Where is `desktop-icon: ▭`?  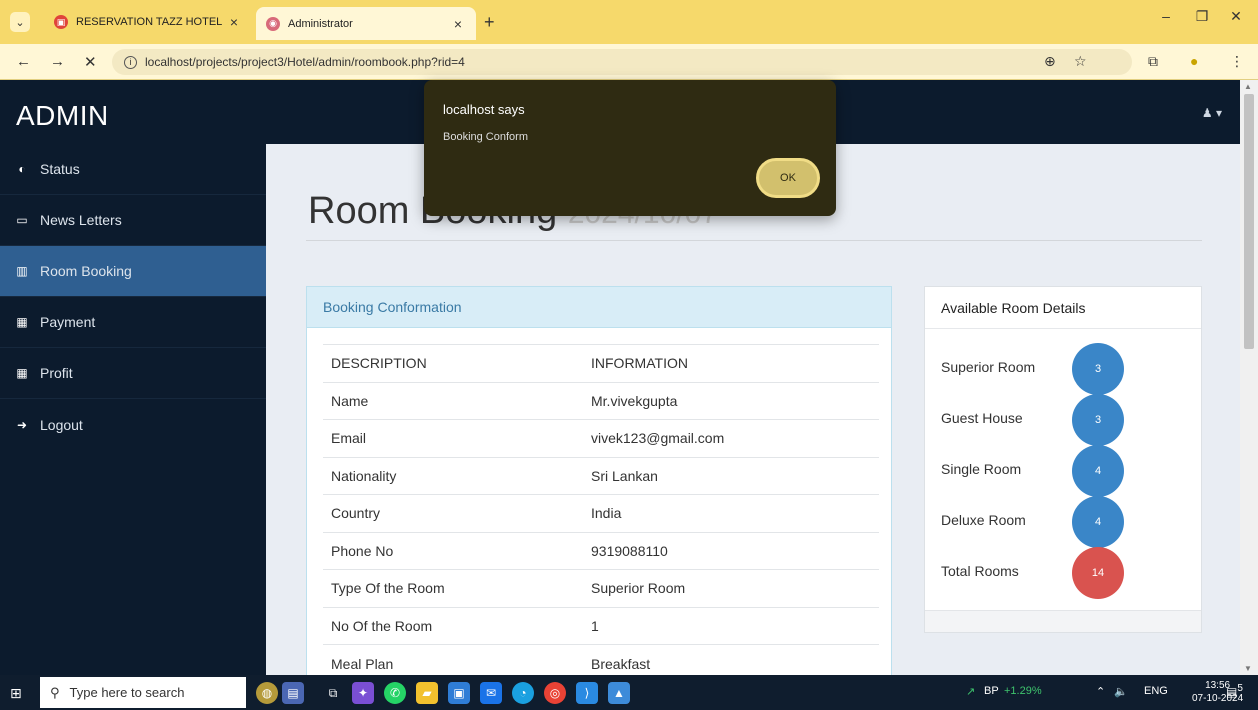
desktop-icon: ▭ is located at coordinates (22, 220).